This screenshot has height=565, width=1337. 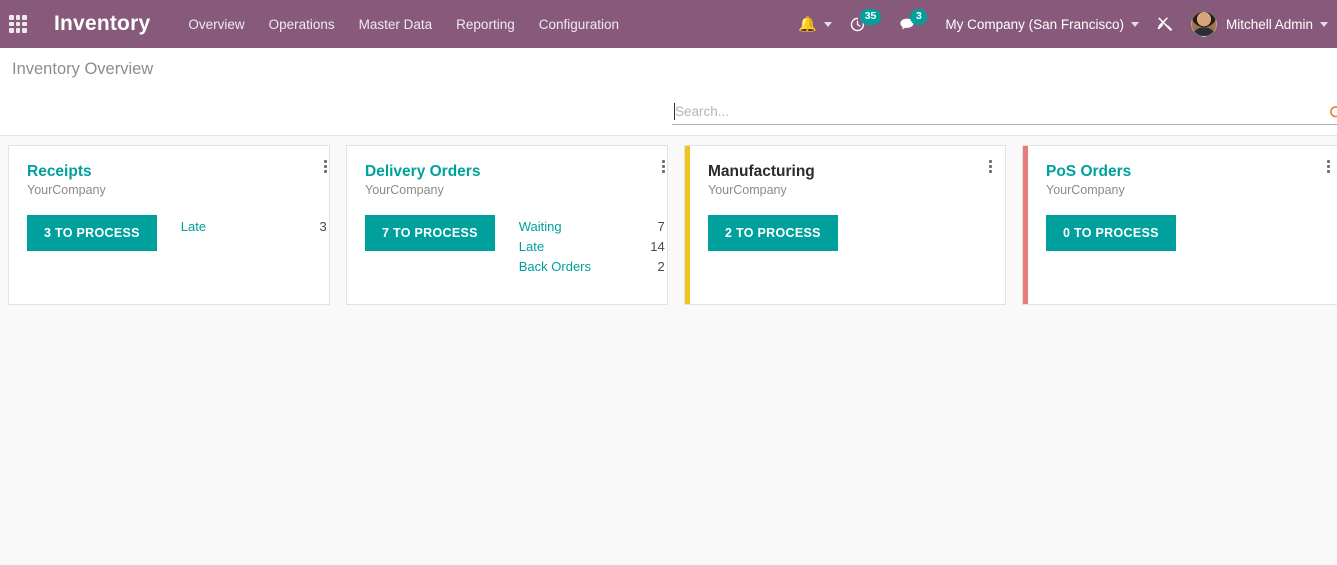 I want to click on text-cursor, so click(x=674, y=111).